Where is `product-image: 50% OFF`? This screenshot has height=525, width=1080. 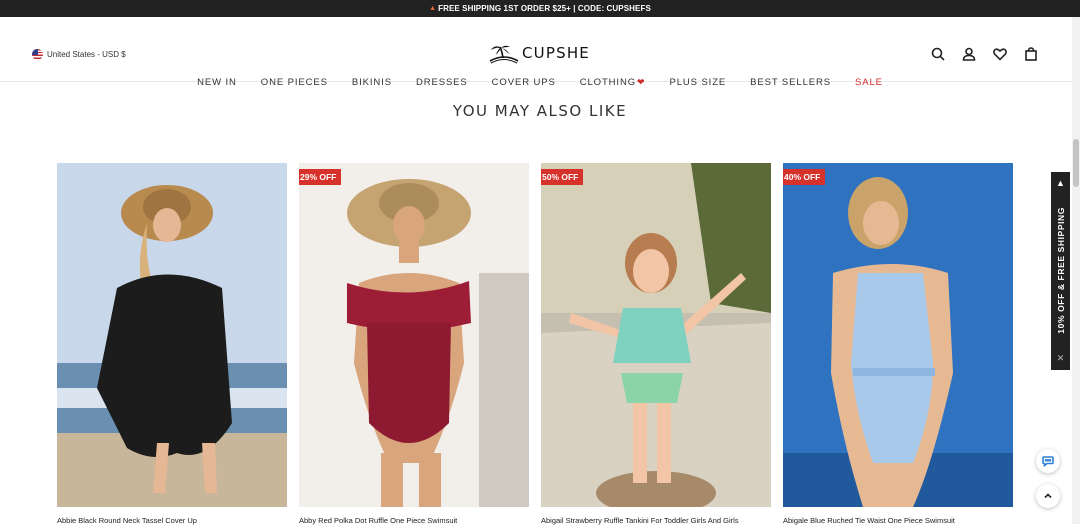
product-image: 50% OFF is located at coordinates (656, 335).